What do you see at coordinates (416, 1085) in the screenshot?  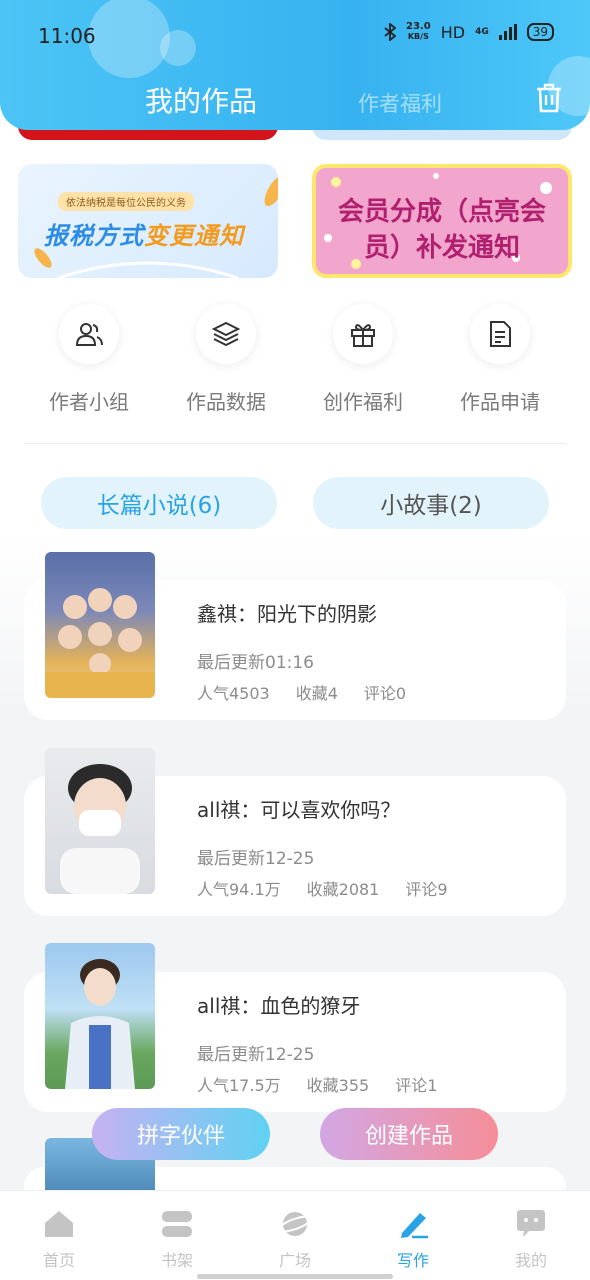 I see `comments-count: 评论1` at bounding box center [416, 1085].